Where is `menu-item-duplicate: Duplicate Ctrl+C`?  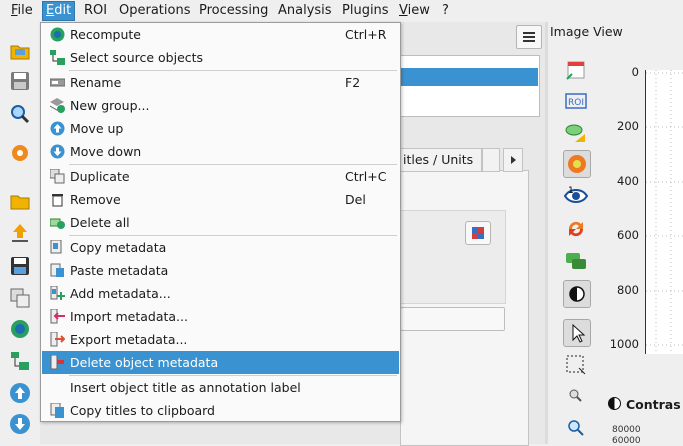
menu-item-duplicate: Duplicate Ctrl+C is located at coordinates (220, 176).